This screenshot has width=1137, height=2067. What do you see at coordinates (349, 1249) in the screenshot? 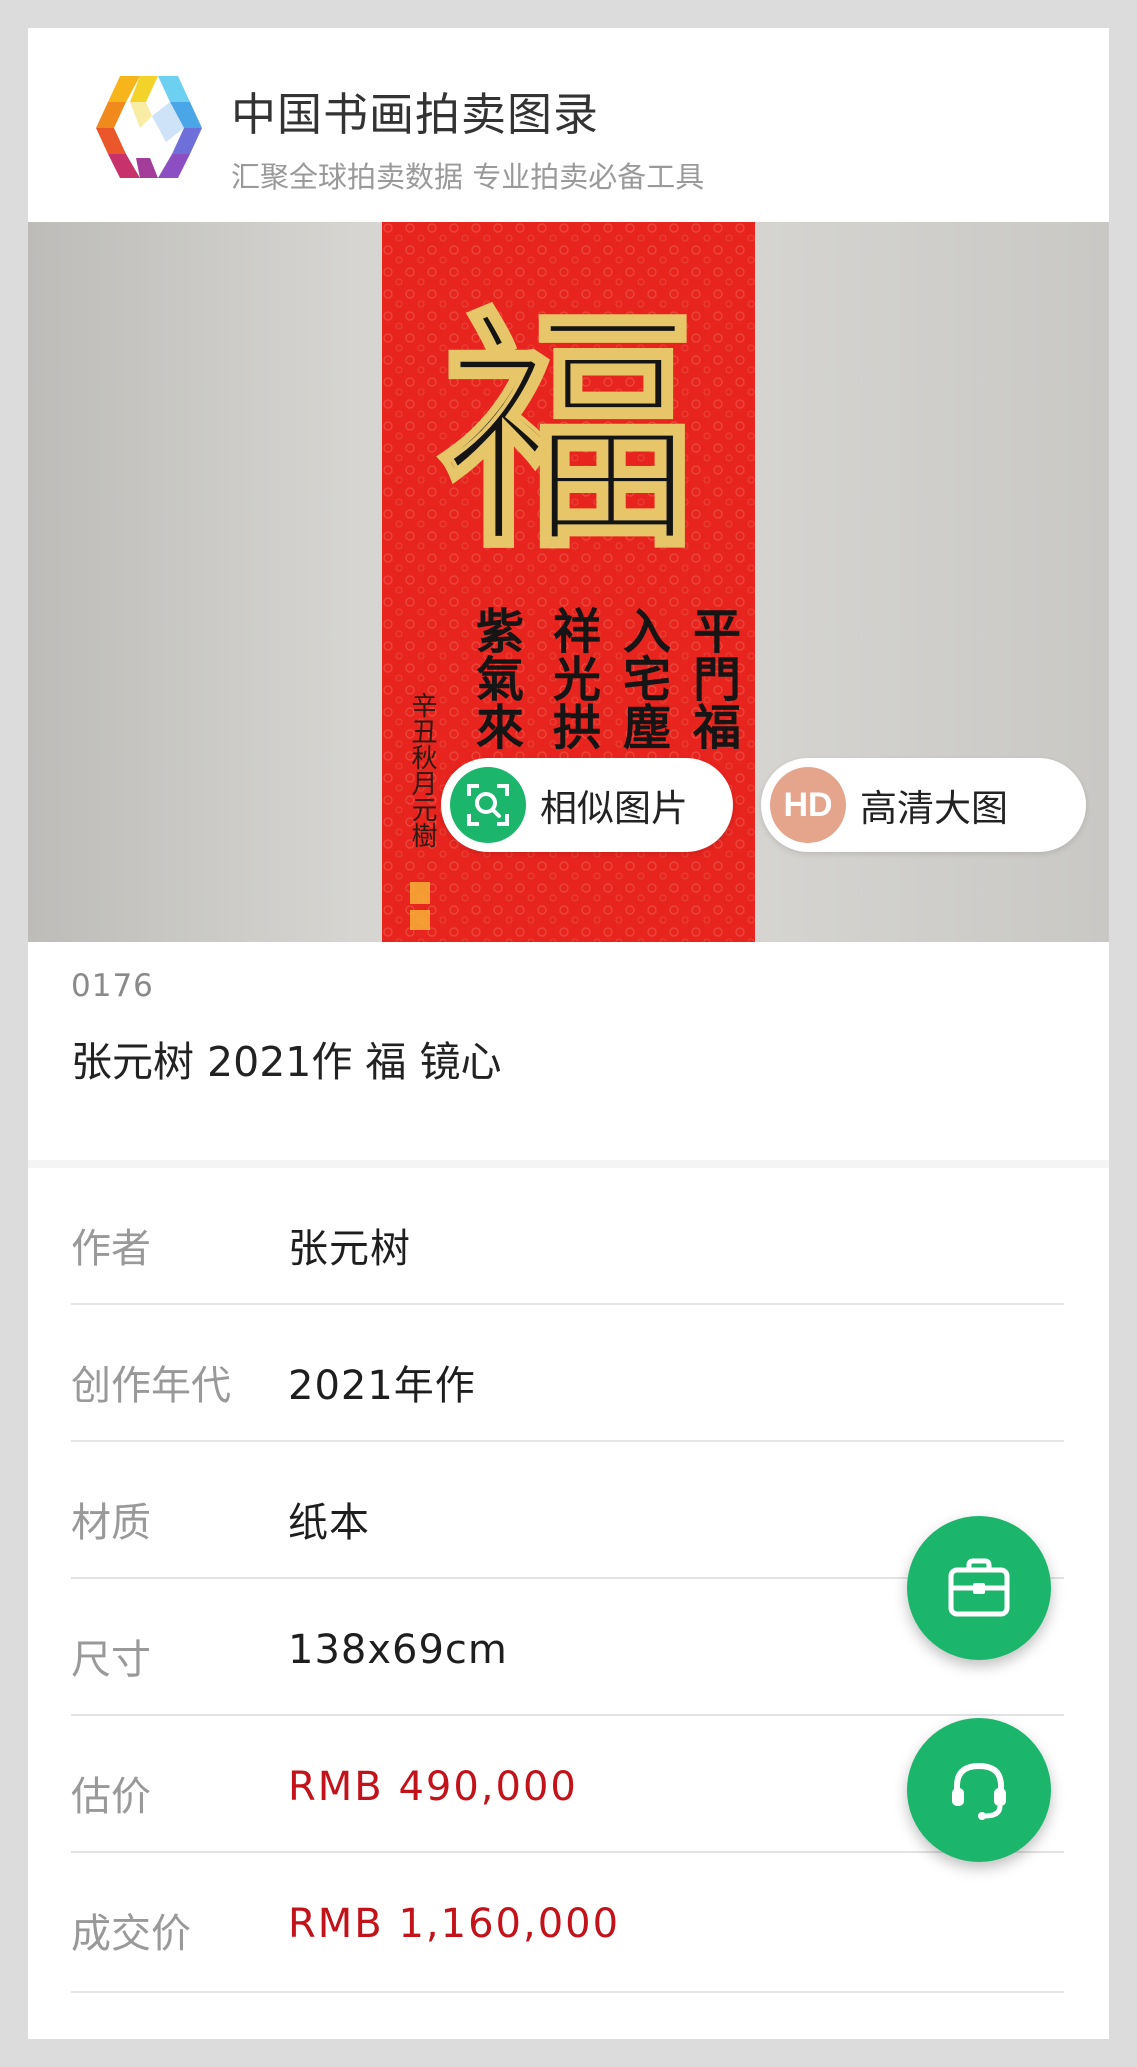
I see `detail-value: 张元树` at bounding box center [349, 1249].